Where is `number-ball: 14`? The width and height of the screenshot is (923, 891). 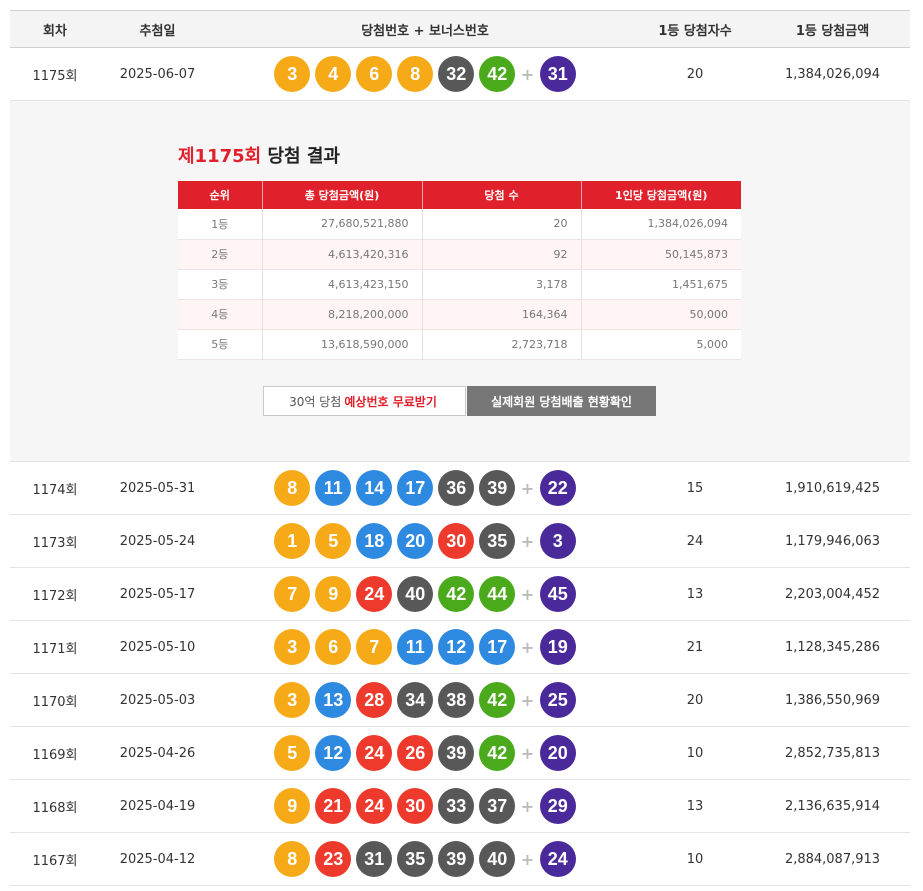
number-ball: 14 is located at coordinates (374, 488).